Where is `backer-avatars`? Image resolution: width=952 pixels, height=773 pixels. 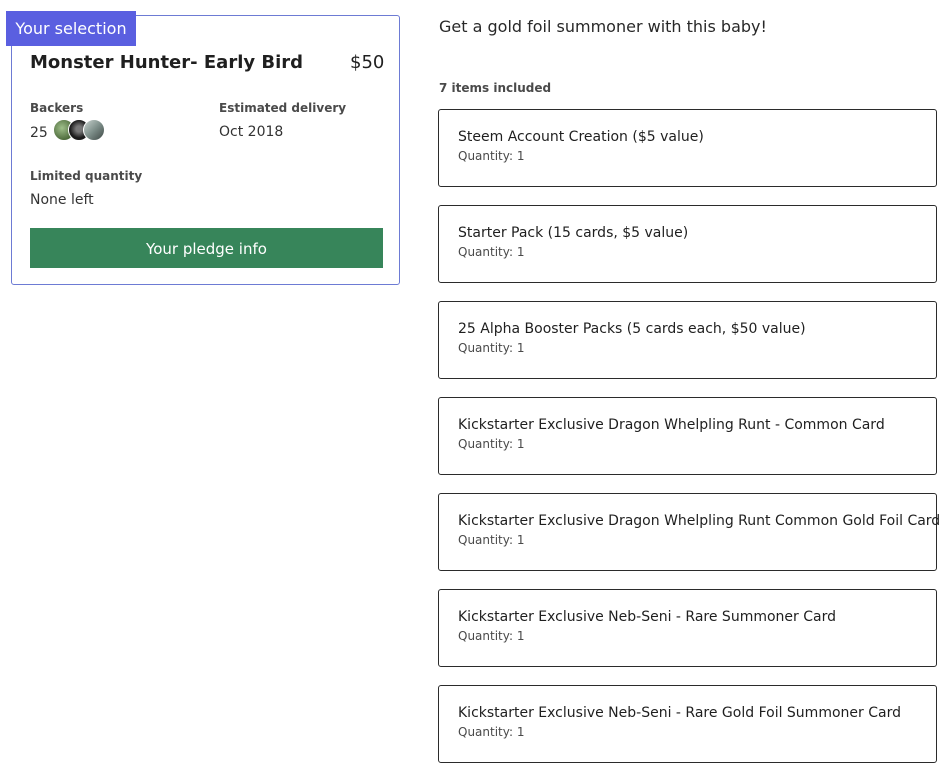 backer-avatars is located at coordinates (83, 131).